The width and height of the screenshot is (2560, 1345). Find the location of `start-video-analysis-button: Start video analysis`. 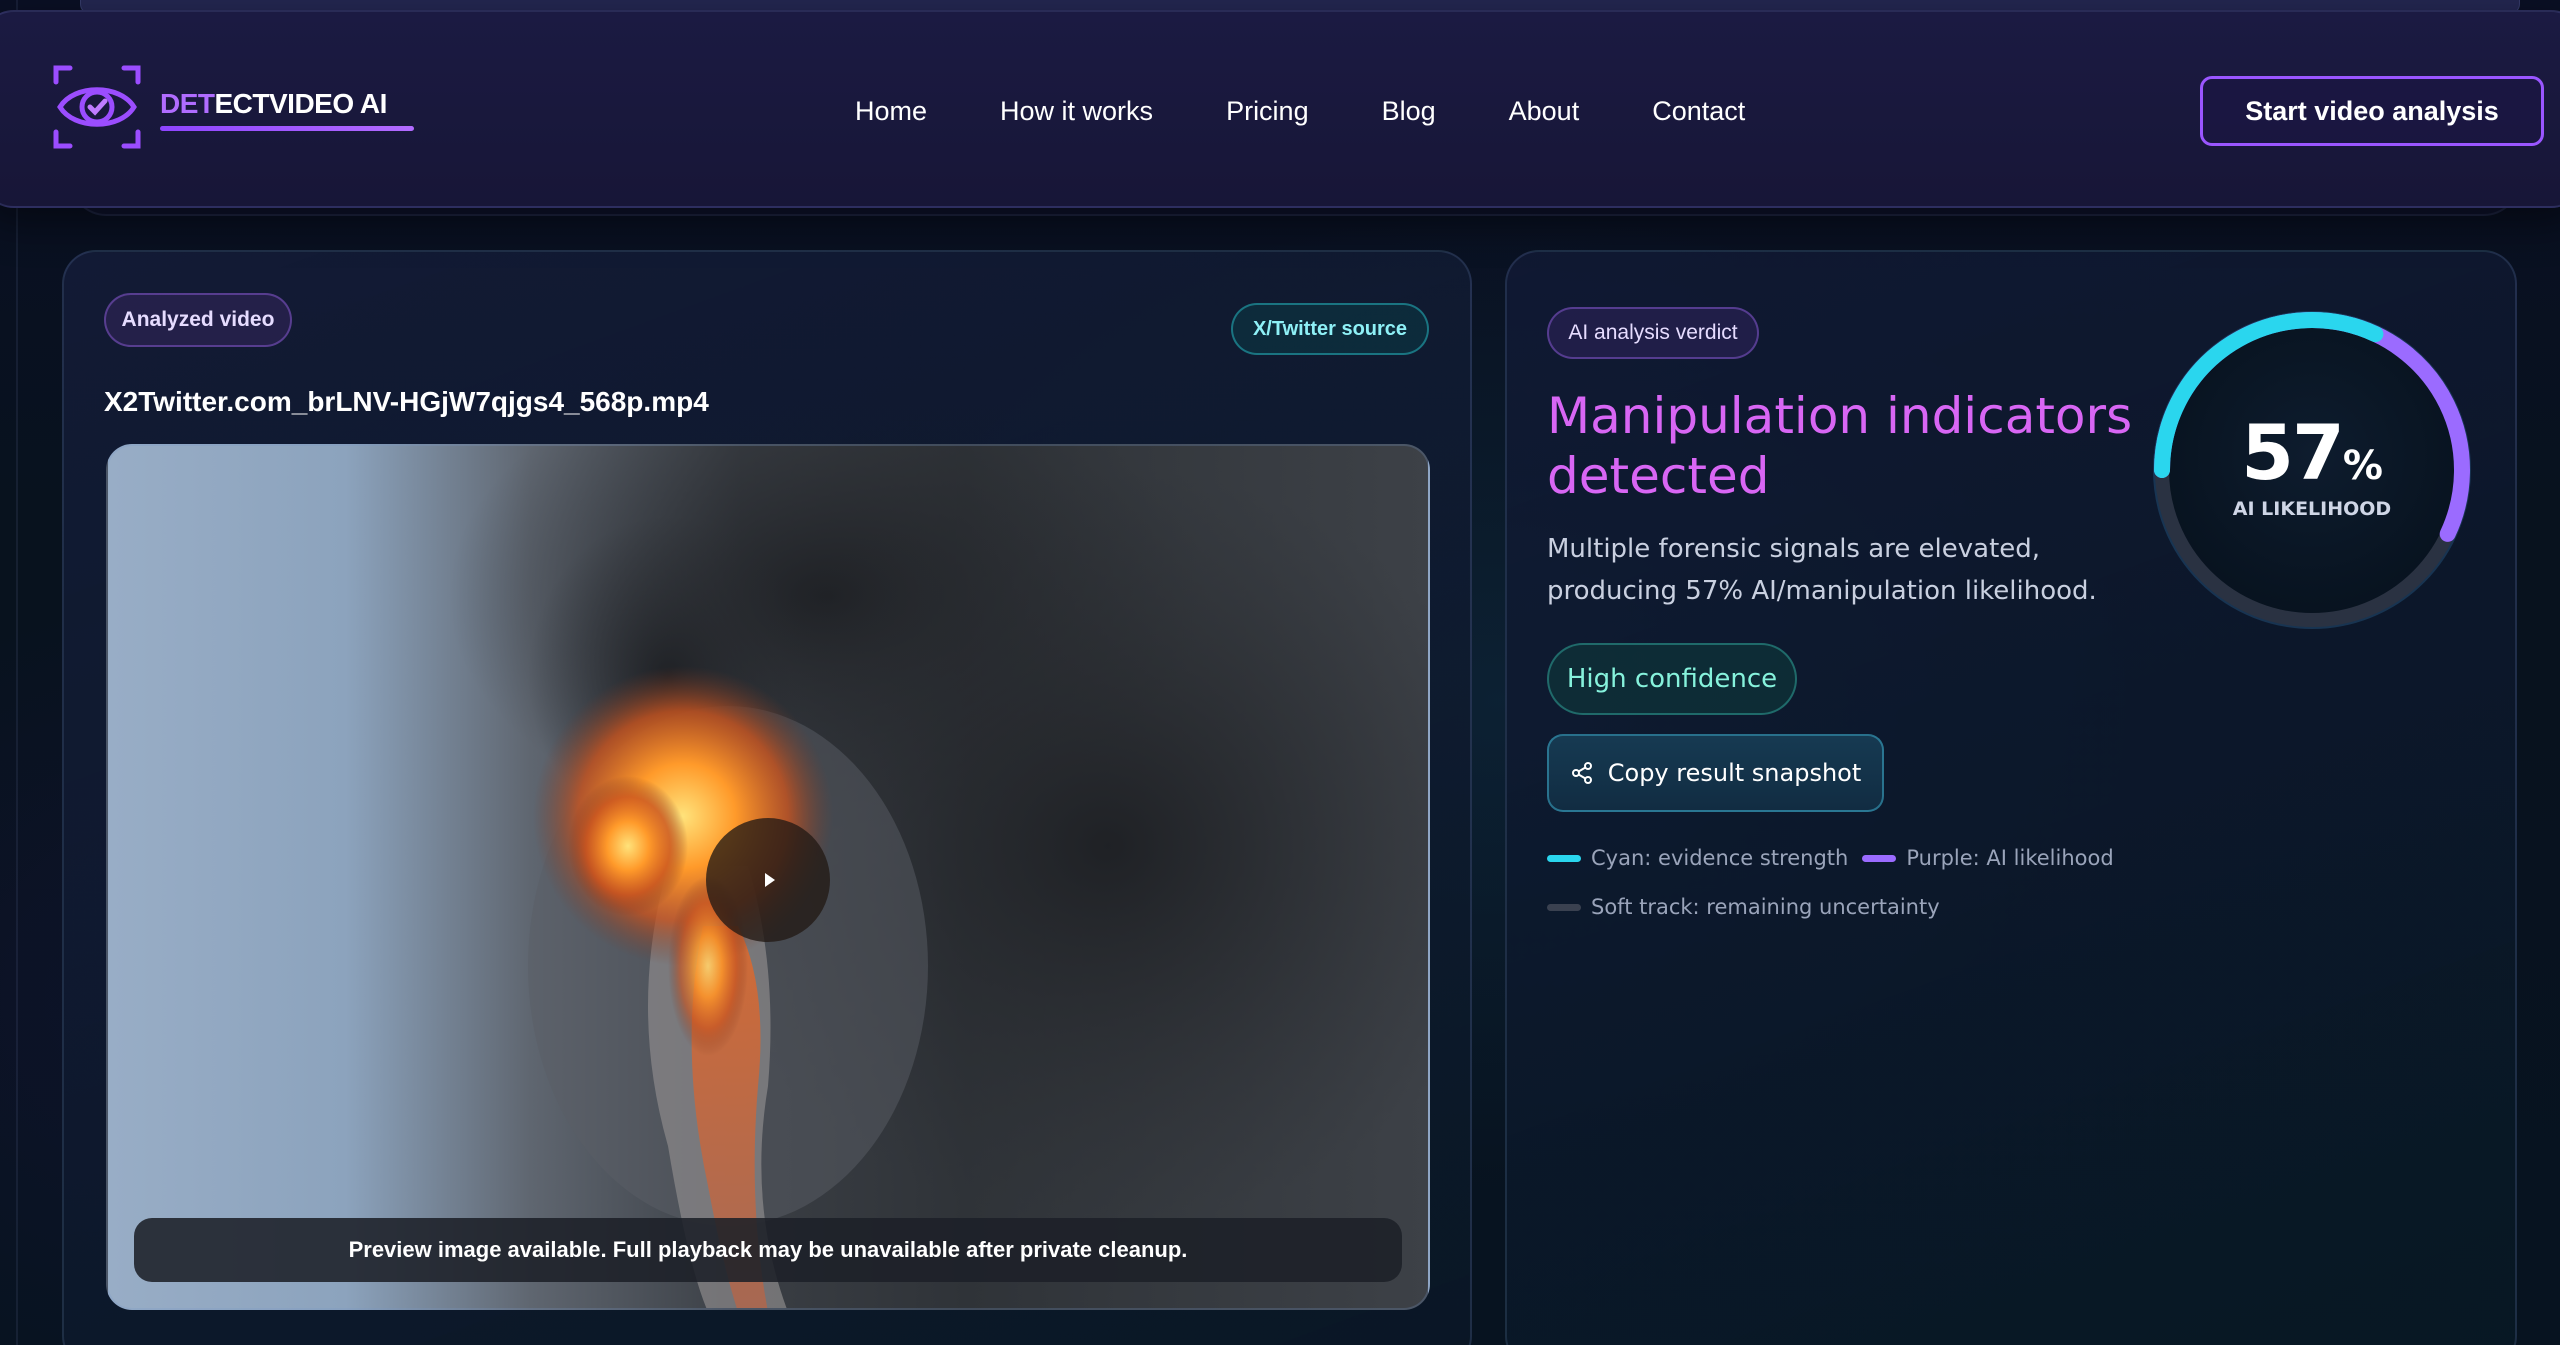

start-video-analysis-button: Start video analysis is located at coordinates (2372, 111).